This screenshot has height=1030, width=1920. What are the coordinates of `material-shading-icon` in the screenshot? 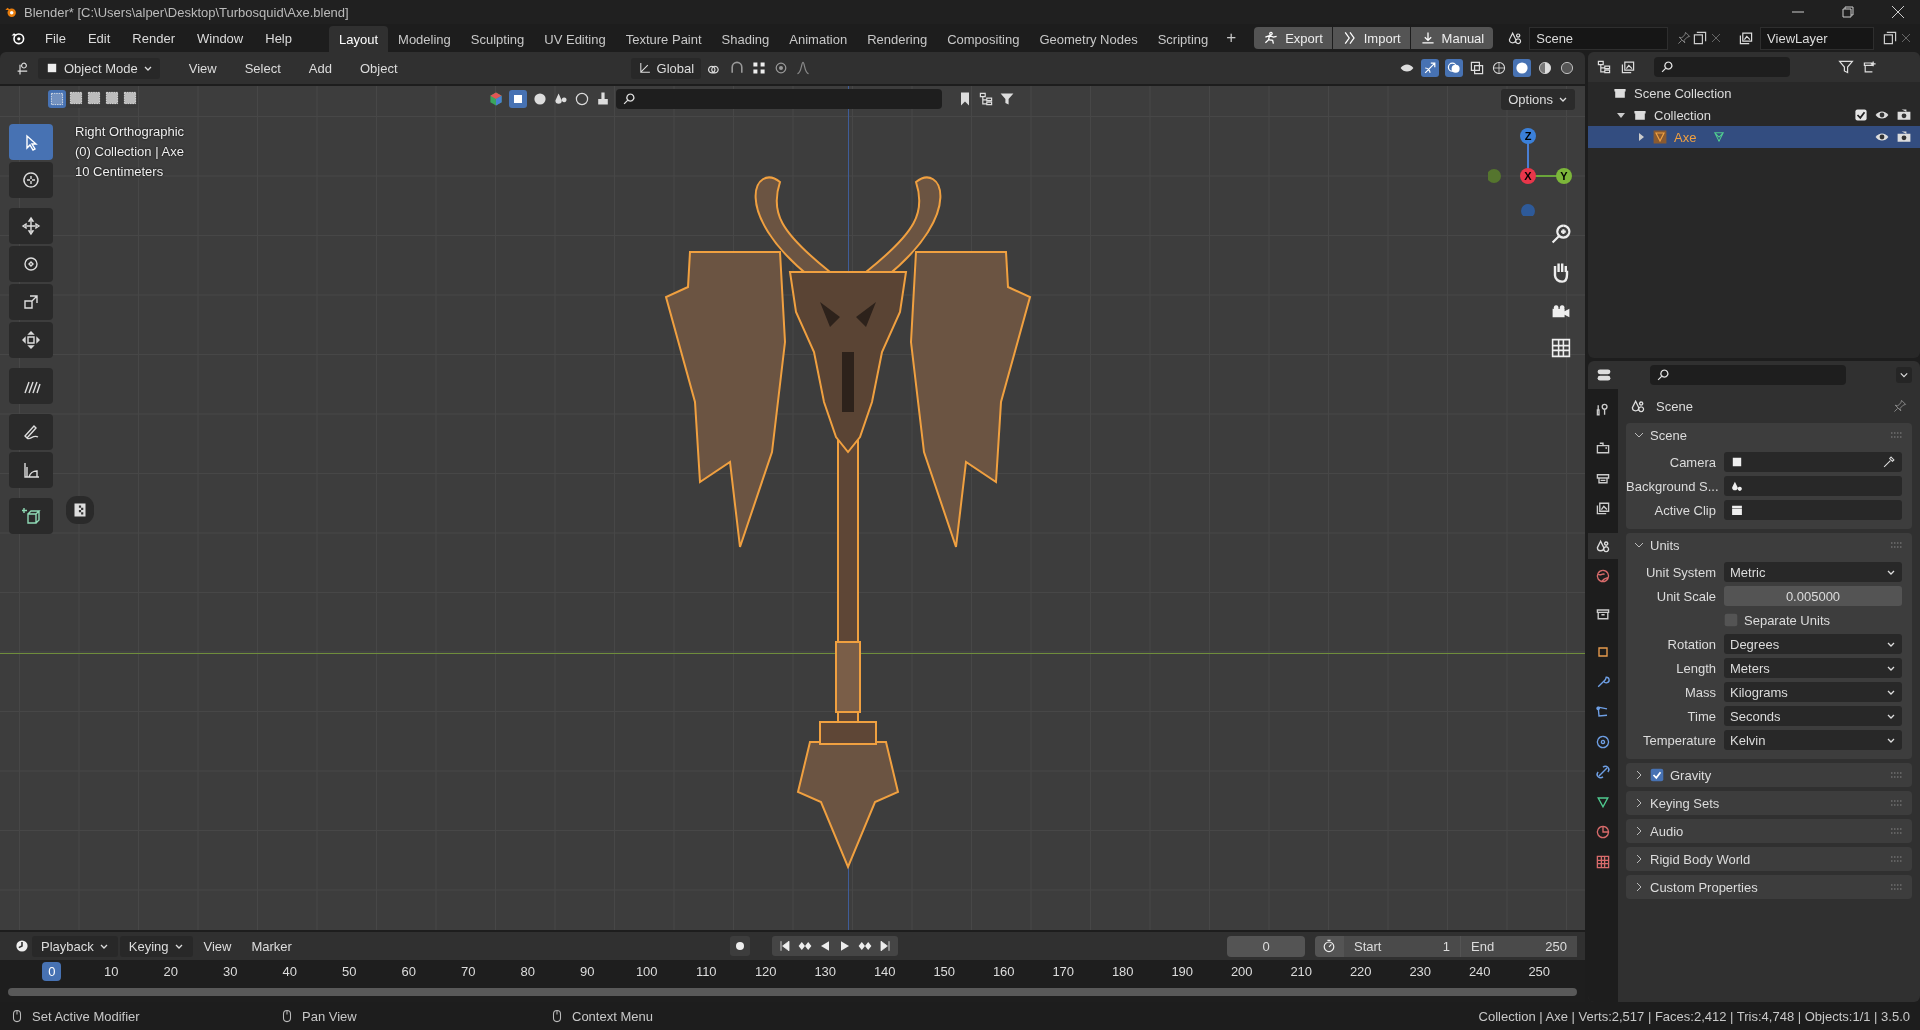 It's located at (1545, 68).